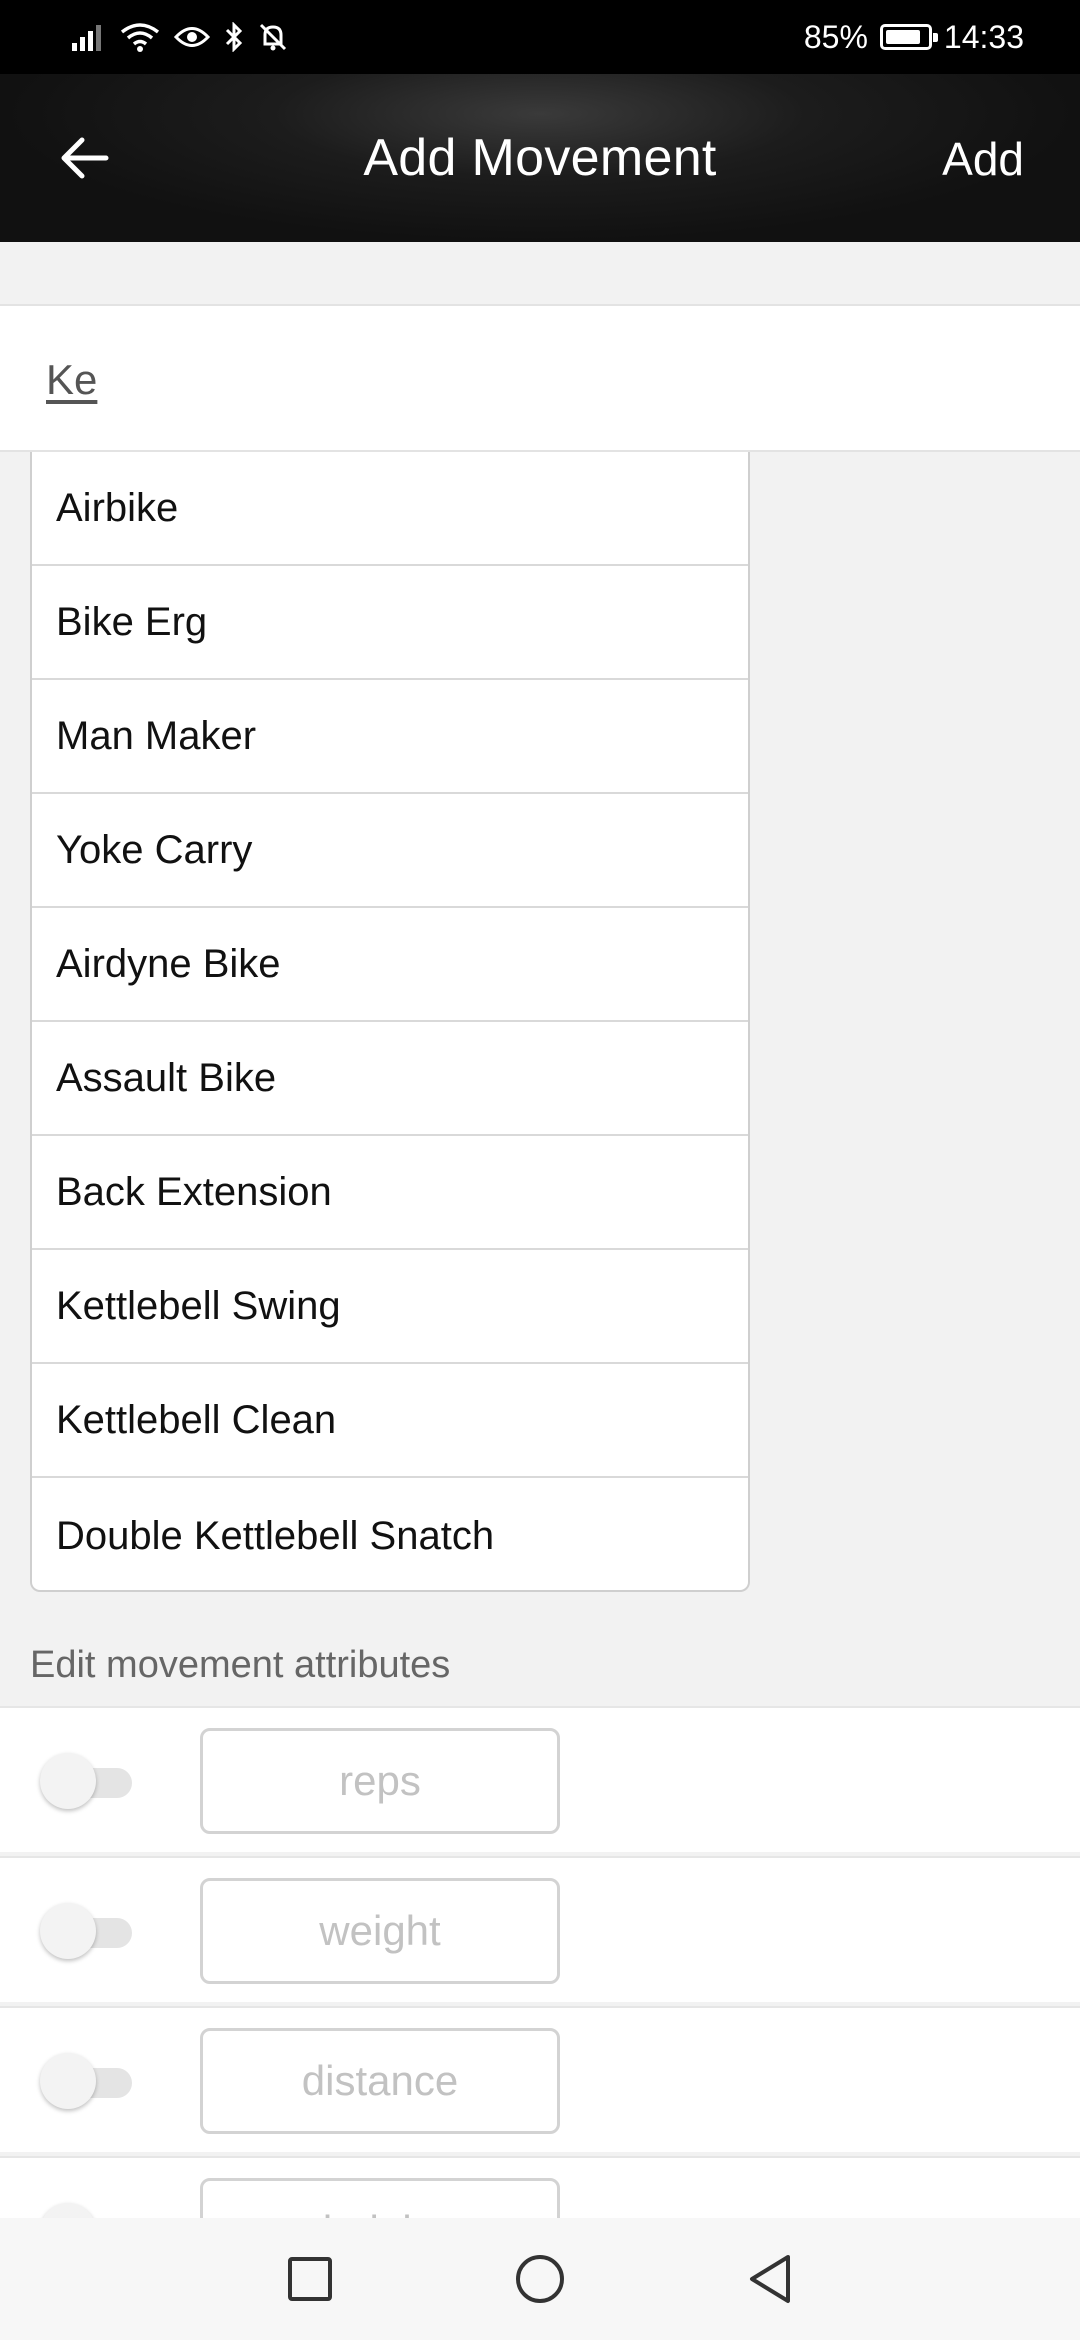  What do you see at coordinates (390, 1079) in the screenshot?
I see `suggestion-item: Assault Bike` at bounding box center [390, 1079].